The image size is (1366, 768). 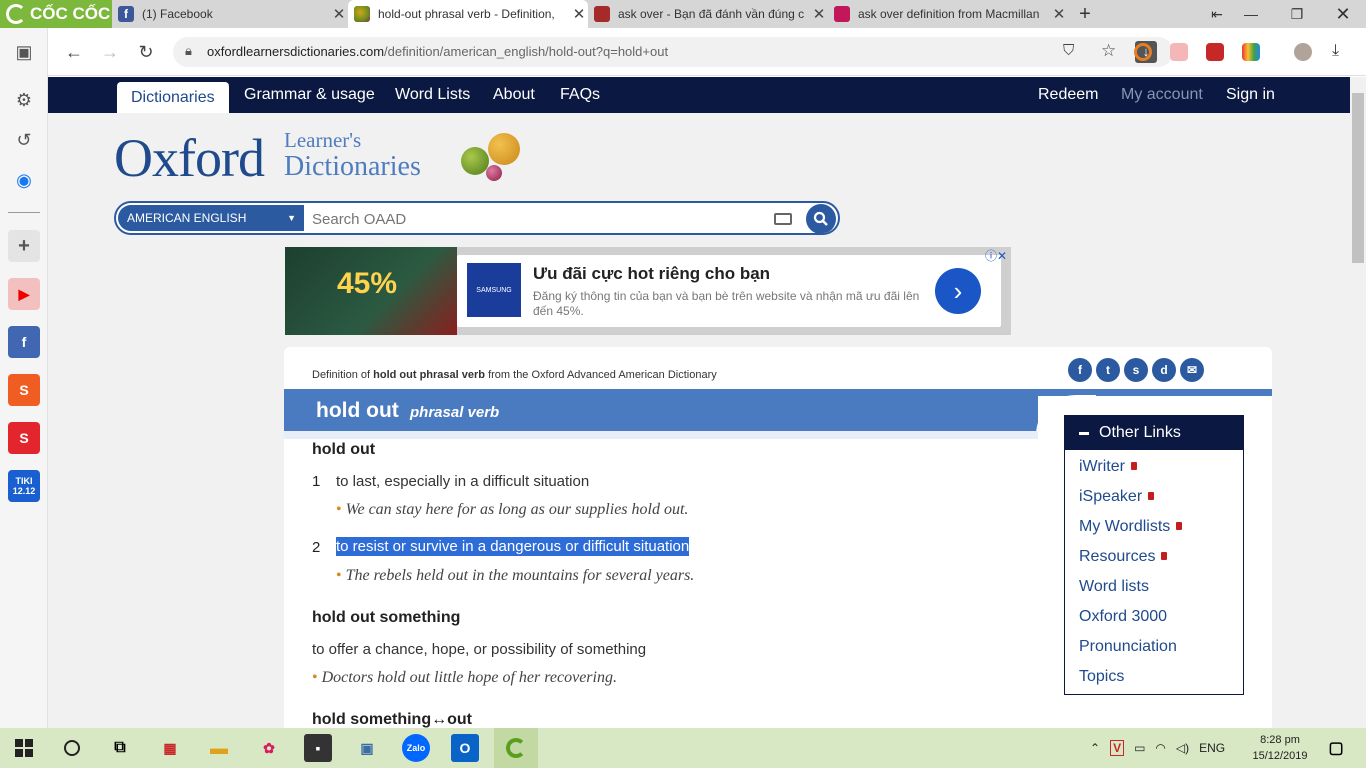 I want to click on shield-icon: ⛉, so click(x=1068, y=50).